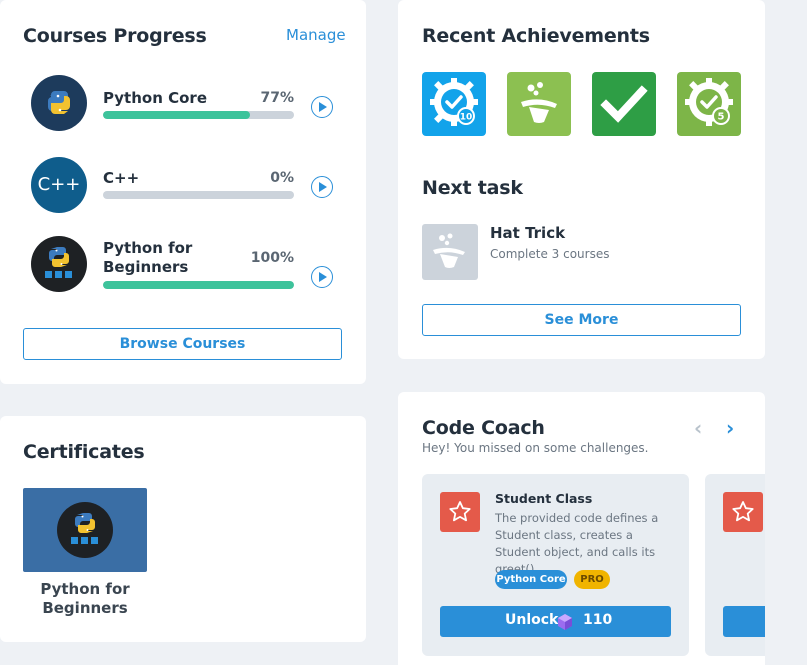 The image size is (807, 665). I want to click on unlock-cost: 110, so click(598, 620).